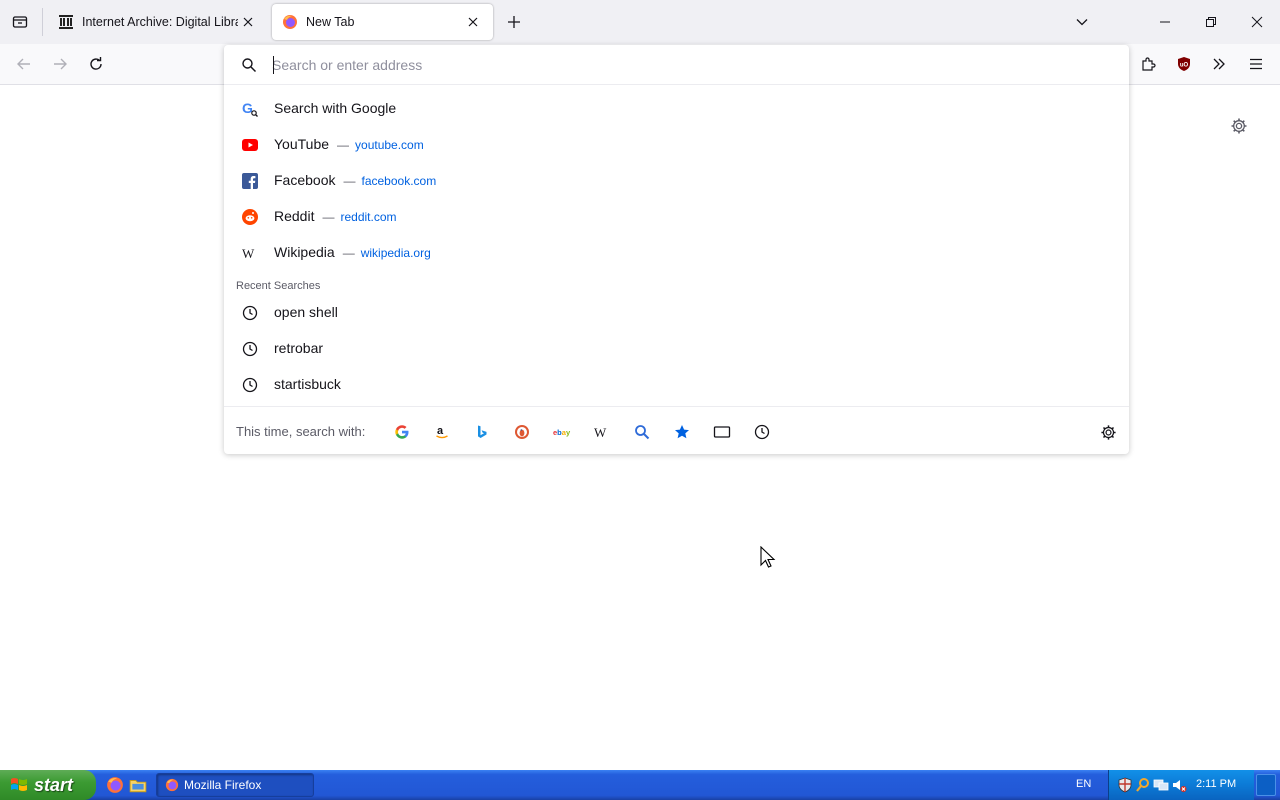  Describe the element at coordinates (1161, 785) in the screenshot. I see `network-icon` at that location.